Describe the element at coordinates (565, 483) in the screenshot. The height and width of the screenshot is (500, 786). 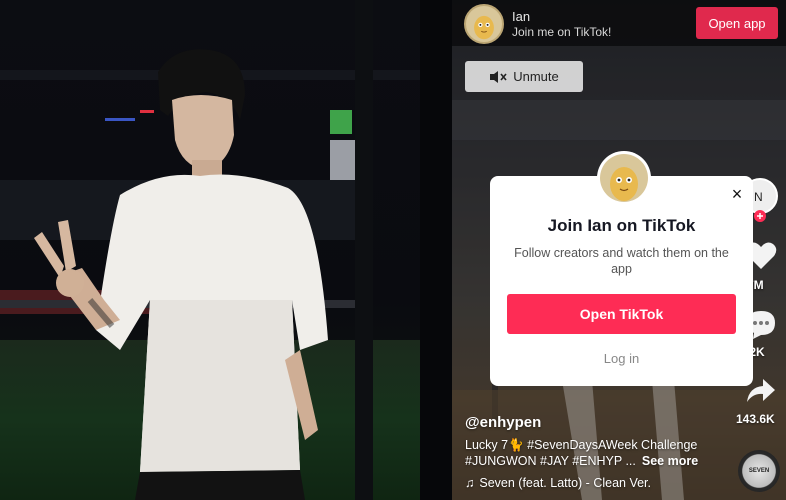
I see `music-title: Seven (feat. Latto) - Clean Ver.` at that location.